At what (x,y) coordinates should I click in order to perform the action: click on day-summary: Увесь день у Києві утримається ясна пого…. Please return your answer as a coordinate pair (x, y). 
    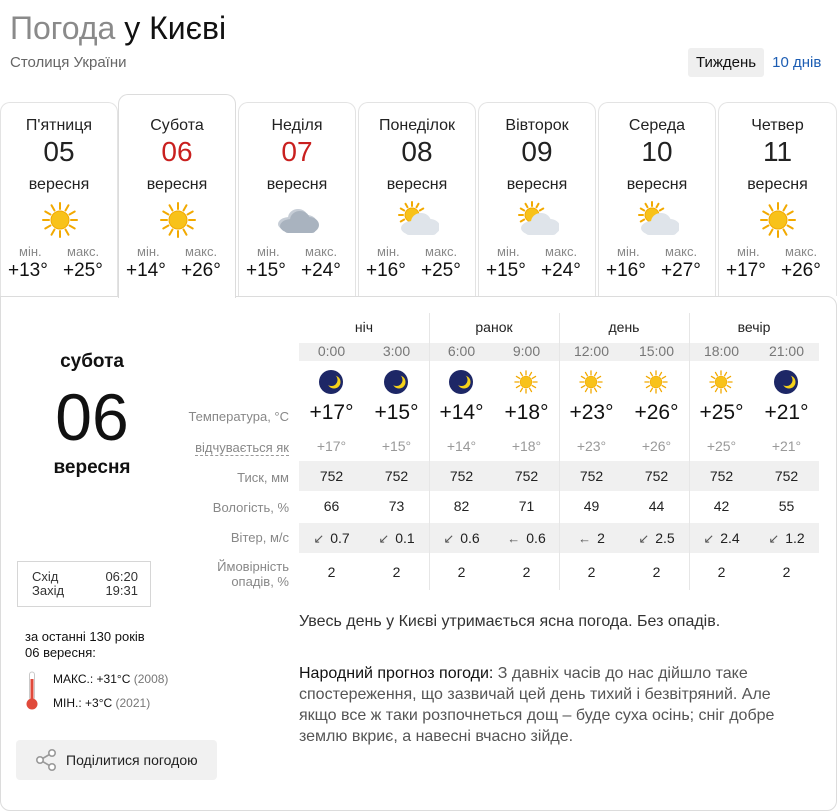
    Looking at the image, I should click on (510, 621).